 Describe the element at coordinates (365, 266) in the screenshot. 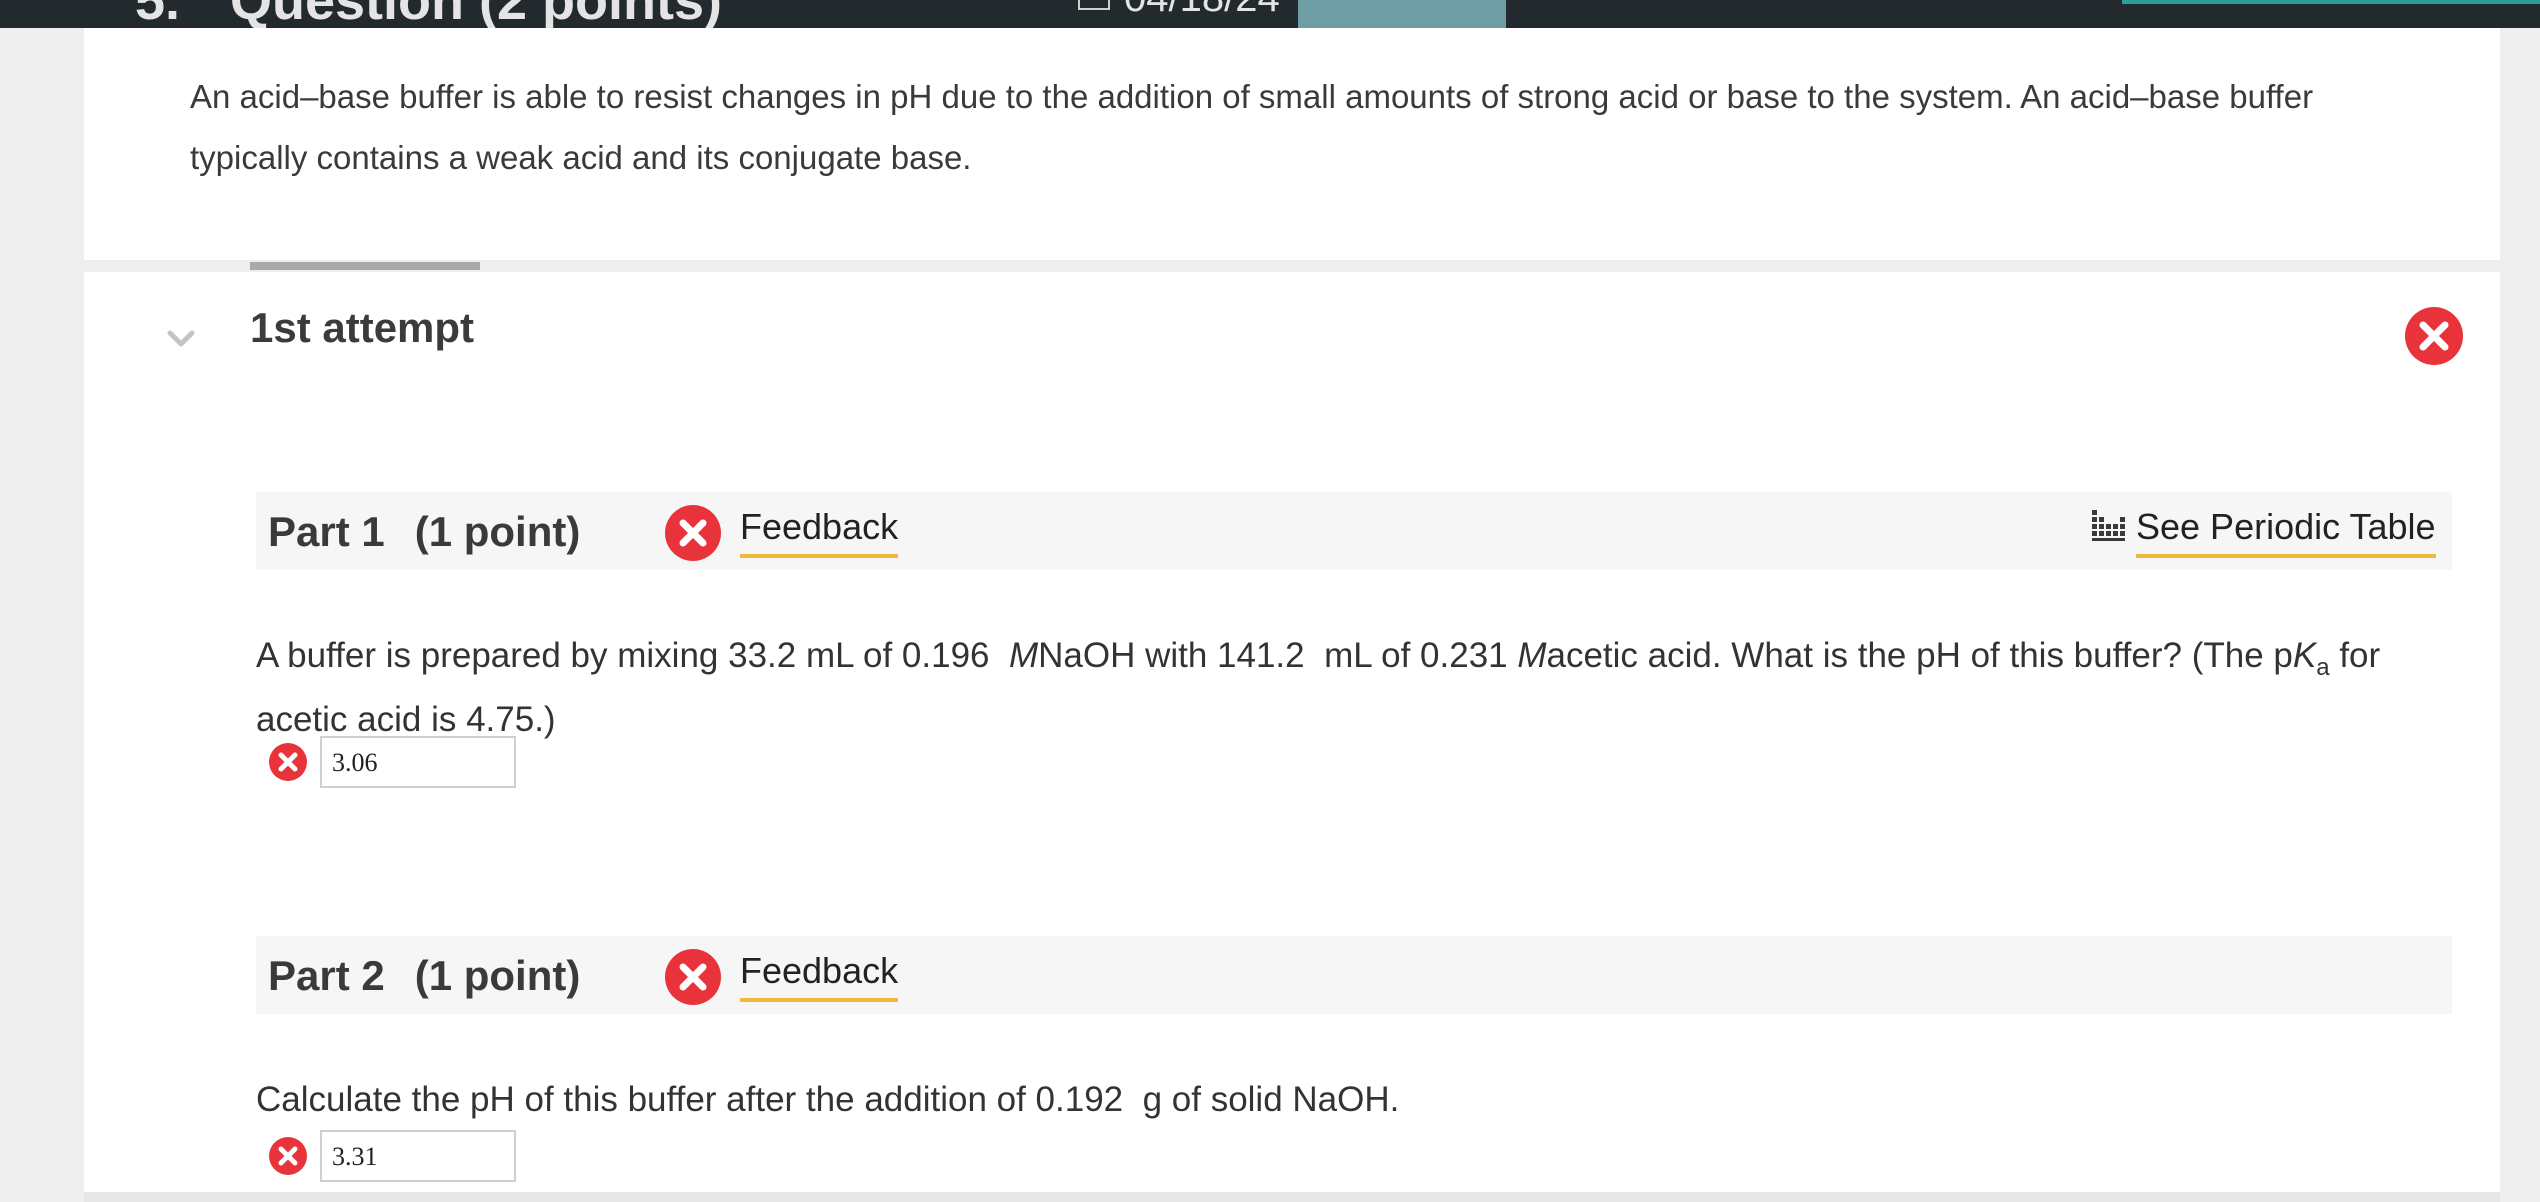

I see `attempt-tab-indicator` at that location.